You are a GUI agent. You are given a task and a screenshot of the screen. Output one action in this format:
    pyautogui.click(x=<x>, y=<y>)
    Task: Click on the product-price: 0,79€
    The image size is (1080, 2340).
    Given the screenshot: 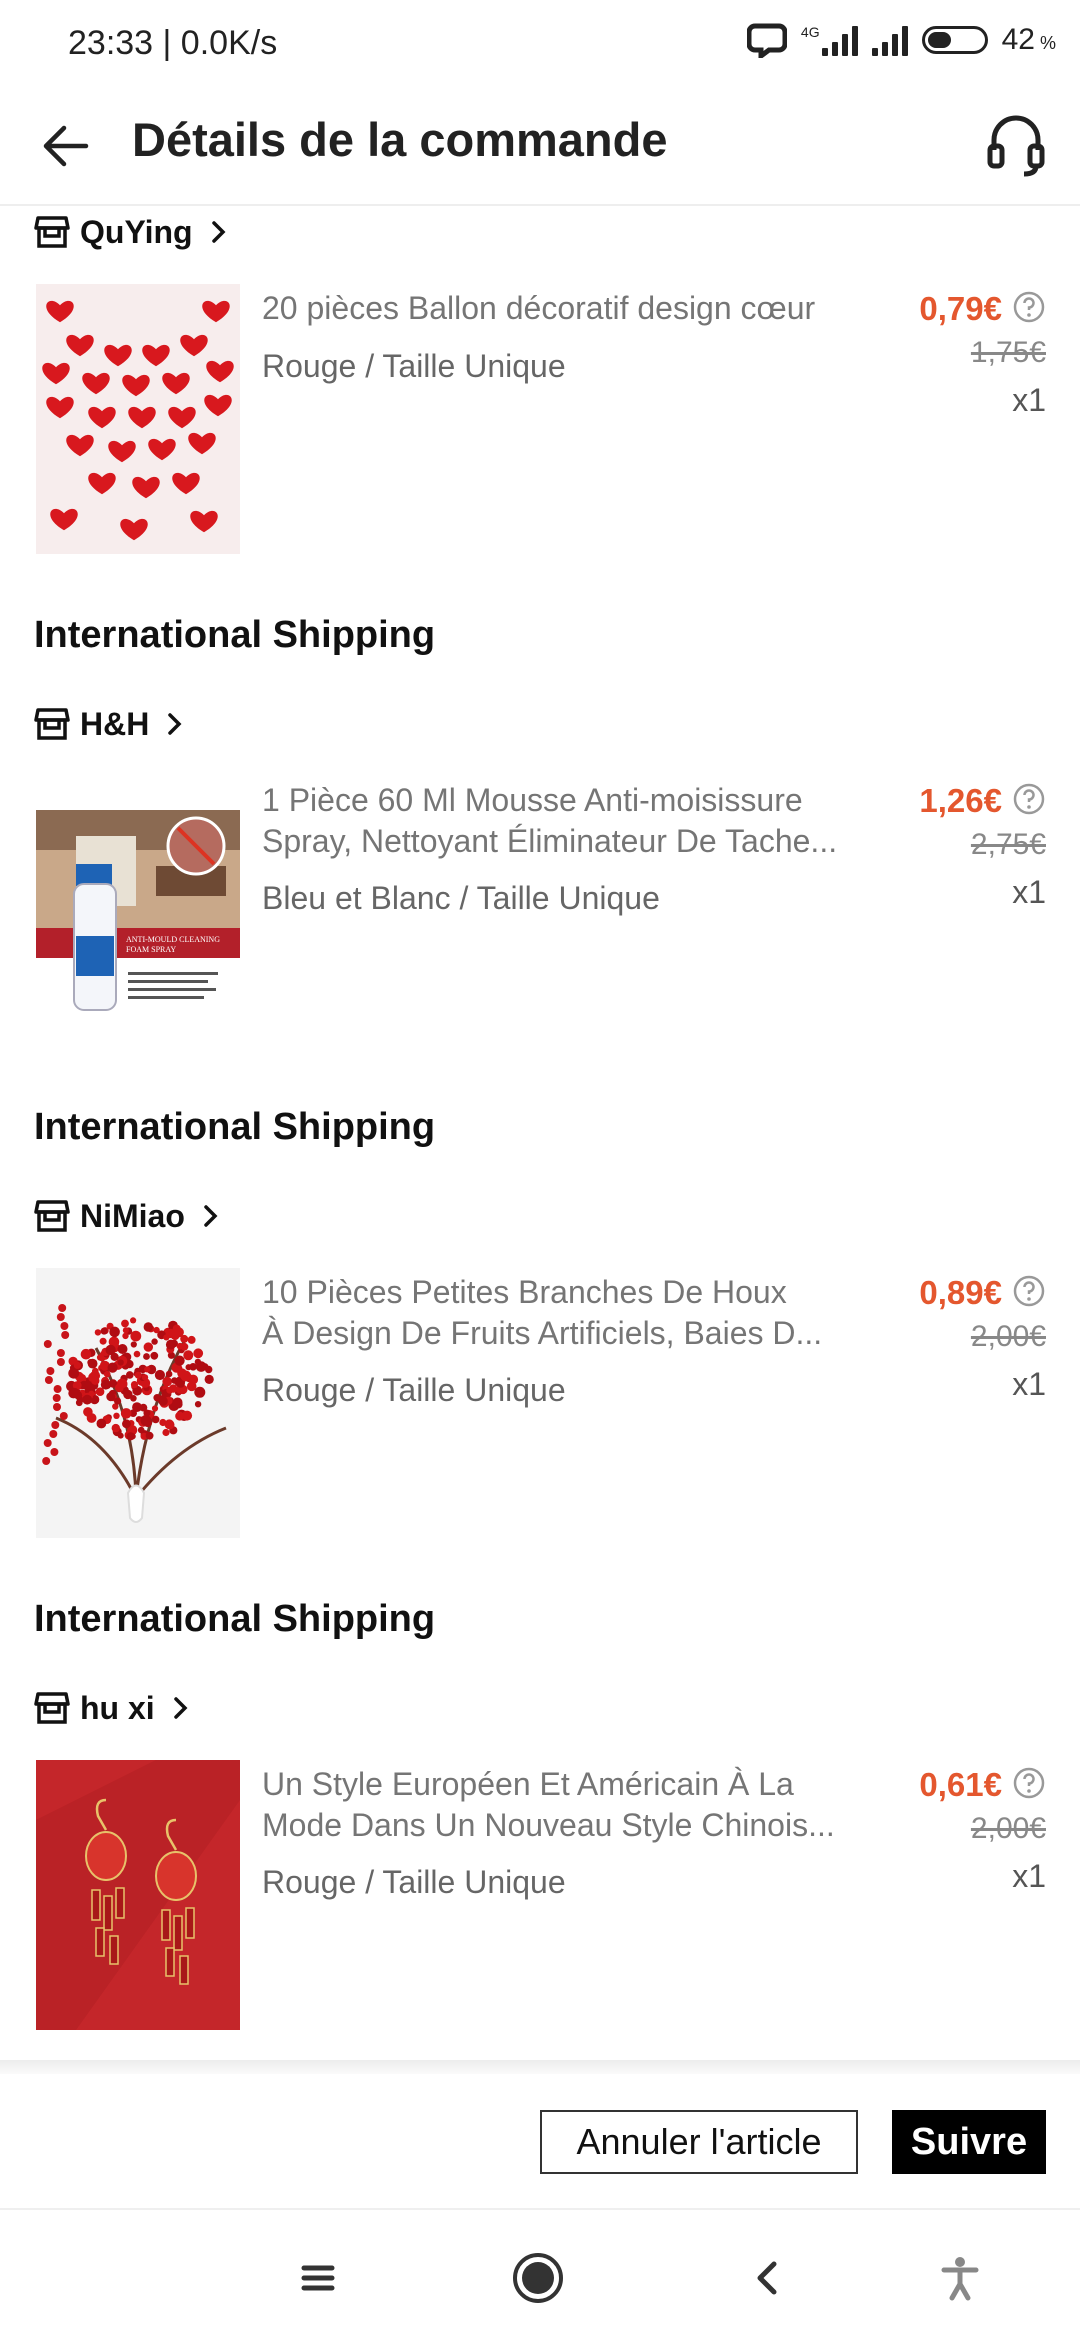 What is the action you would take?
    pyautogui.click(x=960, y=308)
    